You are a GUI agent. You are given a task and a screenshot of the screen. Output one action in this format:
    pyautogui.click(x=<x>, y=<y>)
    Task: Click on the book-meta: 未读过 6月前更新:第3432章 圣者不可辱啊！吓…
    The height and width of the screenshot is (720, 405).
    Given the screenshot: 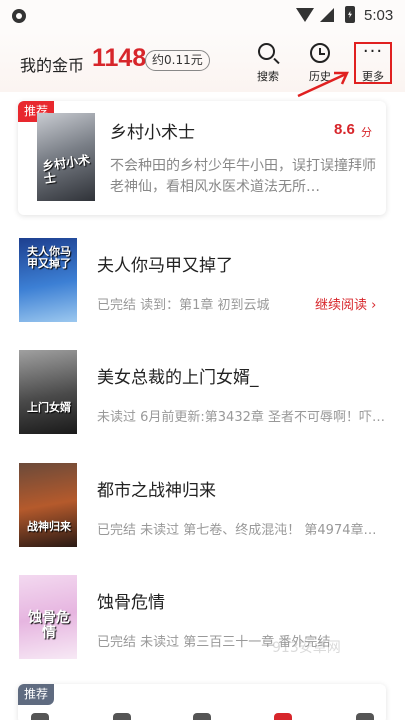 What is the action you would take?
    pyautogui.click(x=241, y=417)
    